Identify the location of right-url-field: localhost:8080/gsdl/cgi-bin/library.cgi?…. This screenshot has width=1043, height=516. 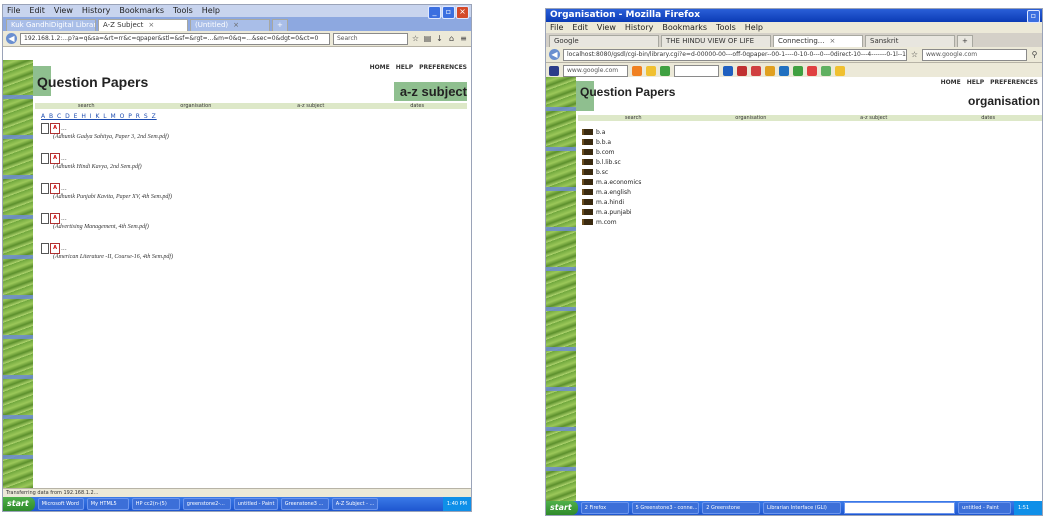
(735, 54).